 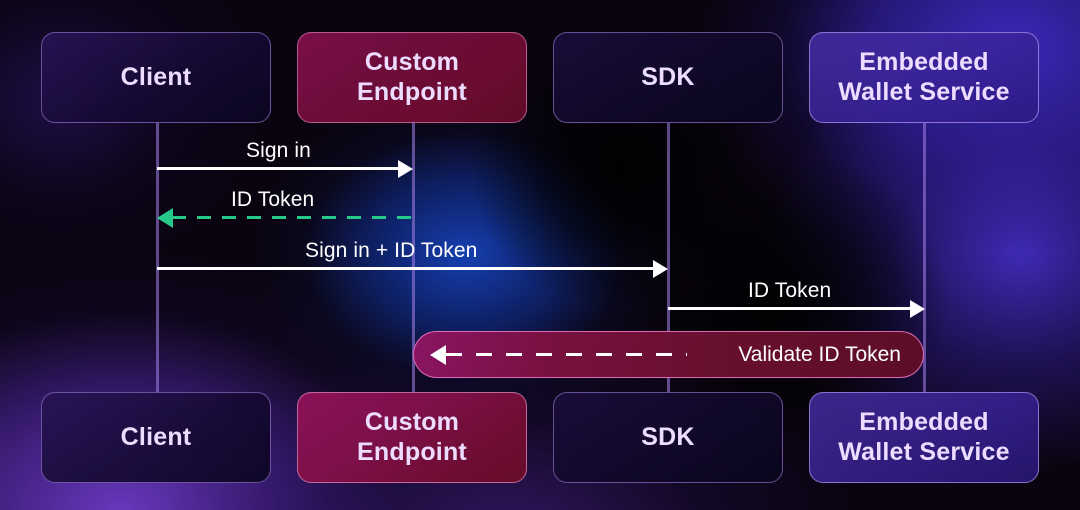 I want to click on participant-sdk-bottom: SDK, so click(x=668, y=437).